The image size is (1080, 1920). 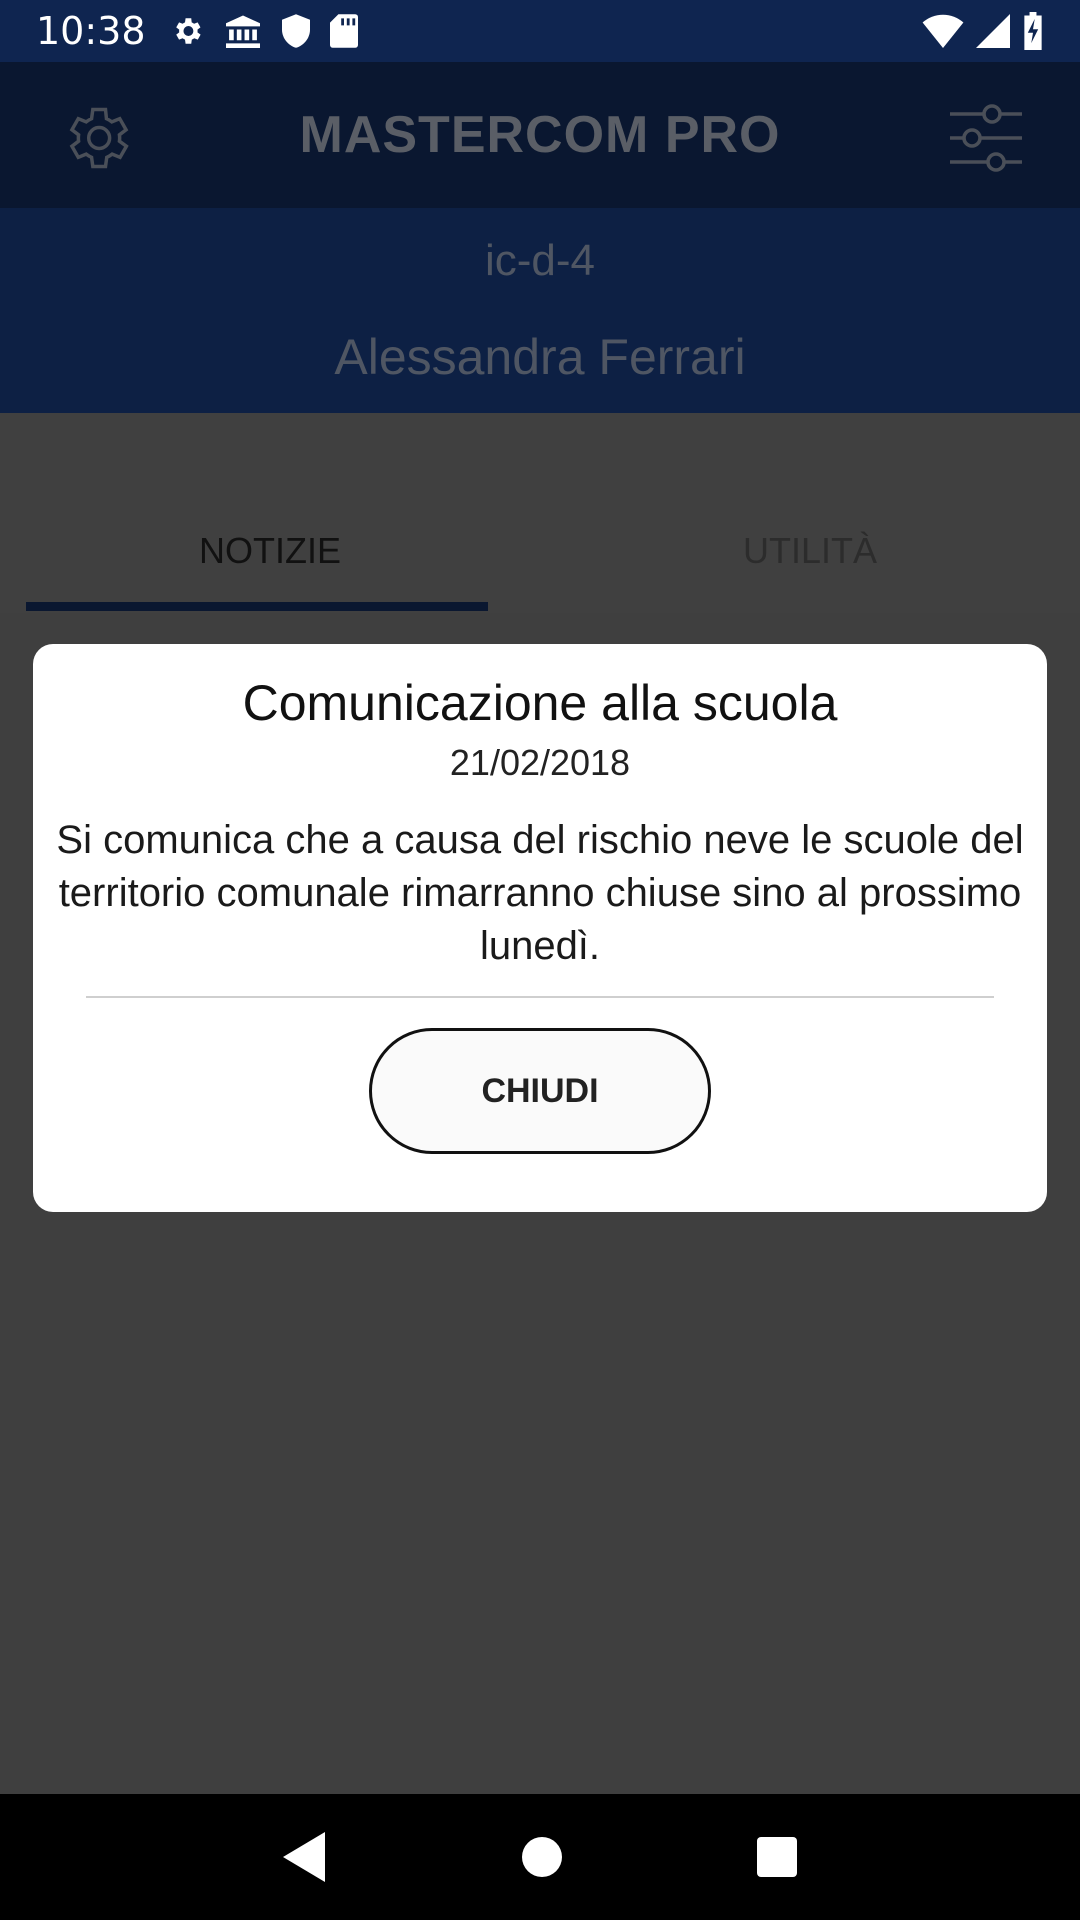 What do you see at coordinates (91, 31) in the screenshot?
I see `status-time: 10:38` at bounding box center [91, 31].